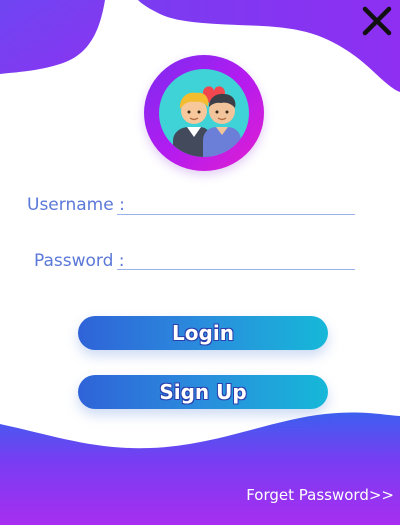 This screenshot has width=400, height=525. I want to click on password-label: Password :, so click(79, 261).